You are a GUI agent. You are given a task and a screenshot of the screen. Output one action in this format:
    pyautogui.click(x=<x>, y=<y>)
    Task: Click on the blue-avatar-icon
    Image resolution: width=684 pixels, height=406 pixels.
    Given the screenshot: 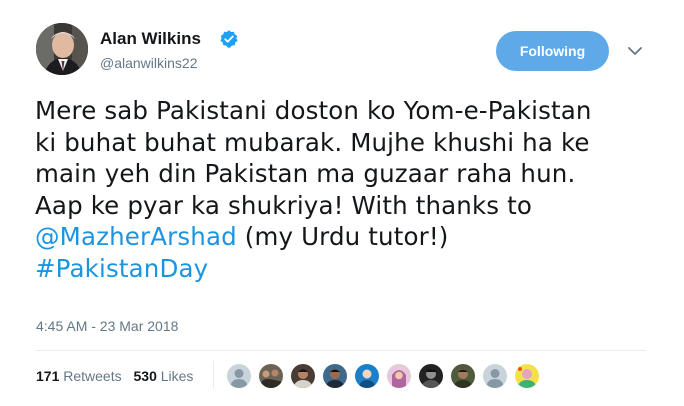 What is the action you would take?
    pyautogui.click(x=367, y=376)
    